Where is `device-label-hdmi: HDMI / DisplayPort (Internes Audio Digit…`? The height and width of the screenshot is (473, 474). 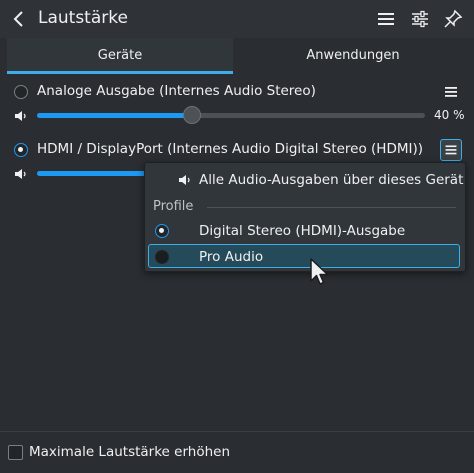 device-label-hdmi: HDMI / DisplayPort (Internes Audio Digit… is located at coordinates (230, 149).